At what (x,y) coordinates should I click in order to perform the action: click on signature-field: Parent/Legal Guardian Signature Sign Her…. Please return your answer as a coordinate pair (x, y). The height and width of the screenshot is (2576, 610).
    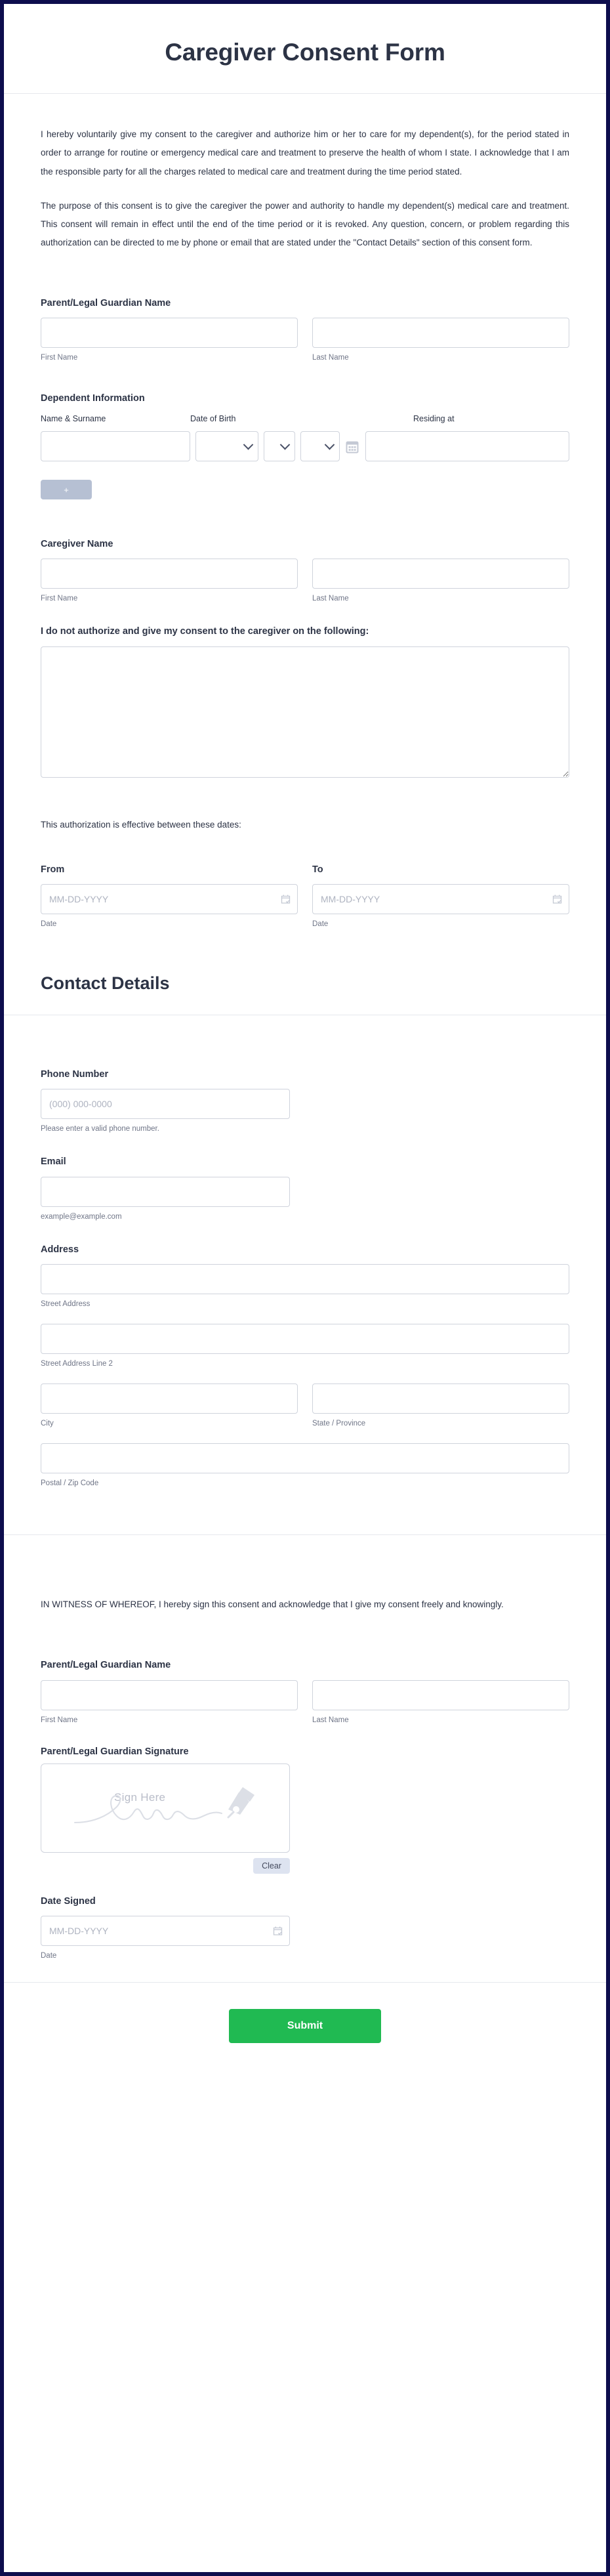
    Looking at the image, I should click on (305, 1810).